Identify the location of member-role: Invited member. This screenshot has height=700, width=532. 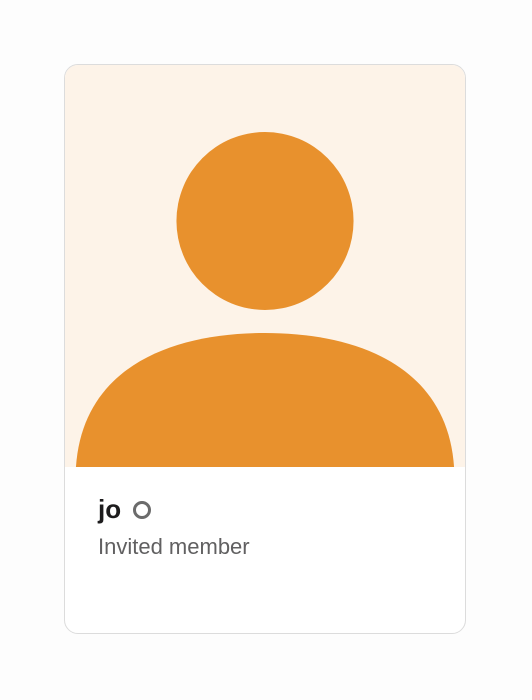
(174, 546).